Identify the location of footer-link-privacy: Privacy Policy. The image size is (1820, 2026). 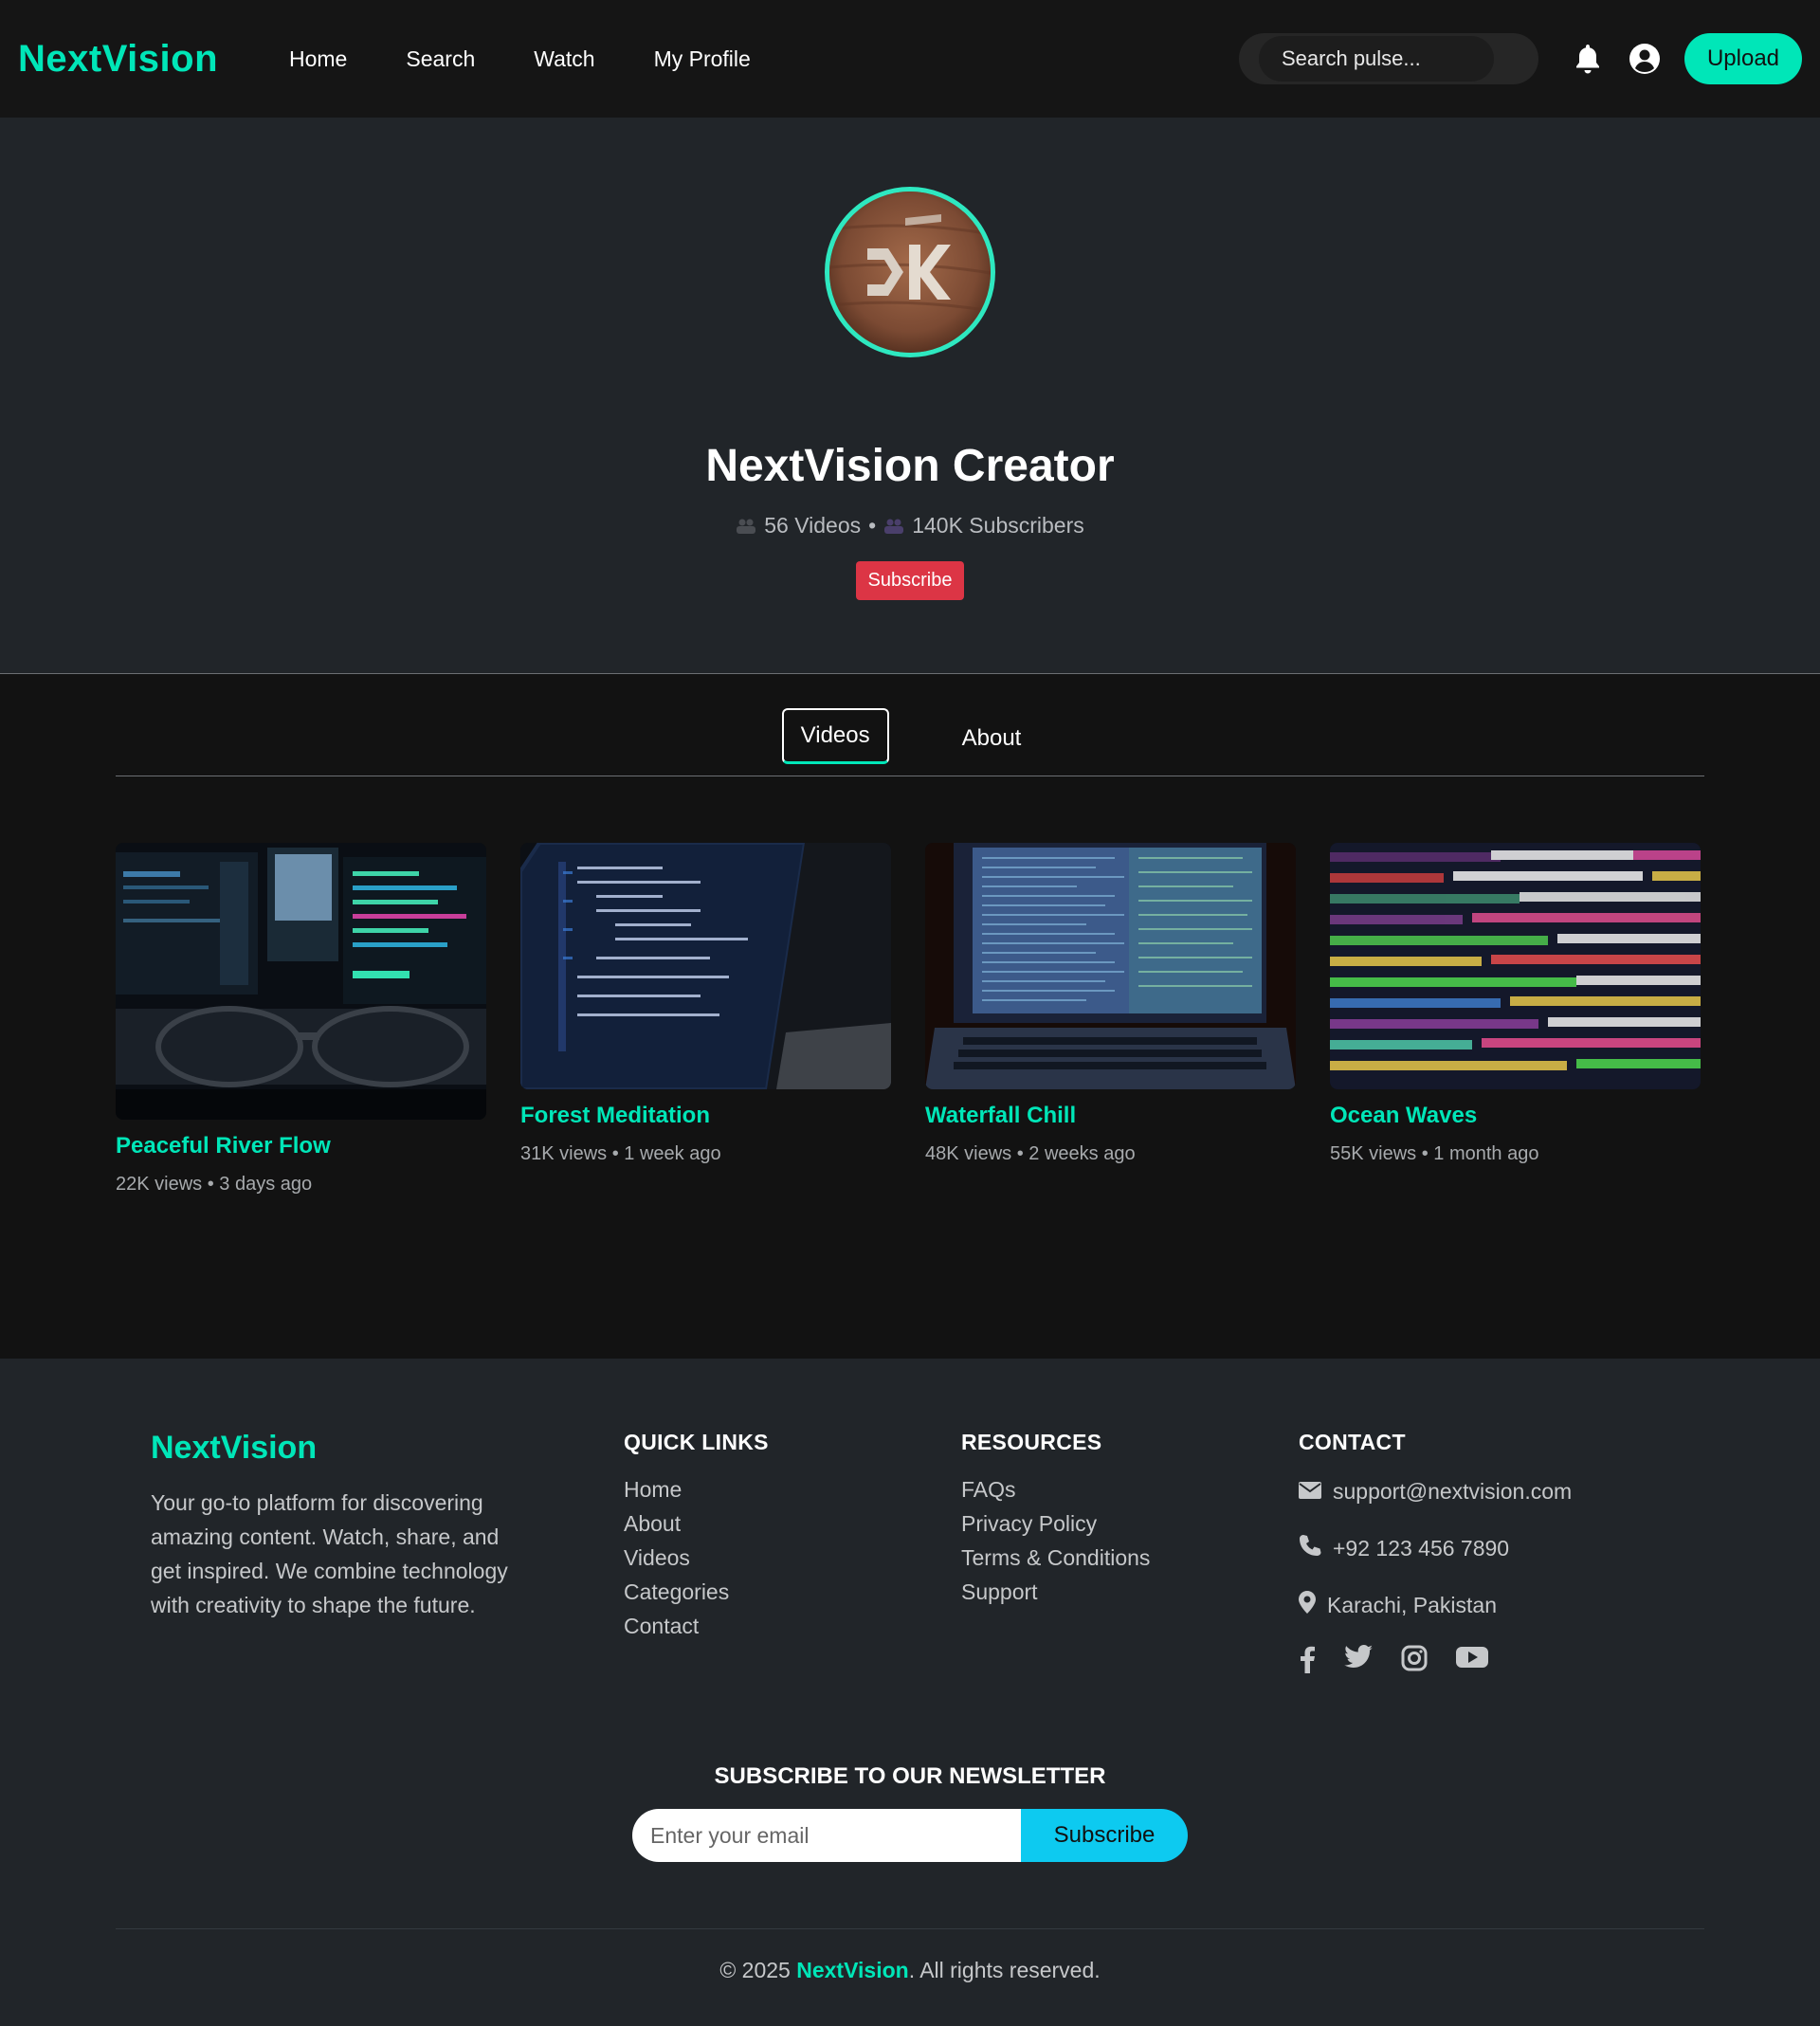
(1130, 1523).